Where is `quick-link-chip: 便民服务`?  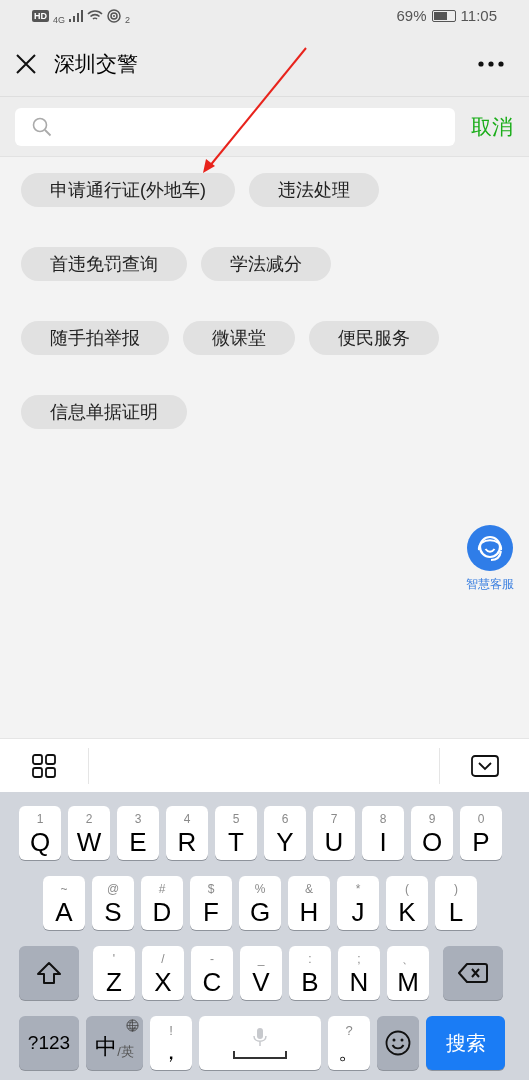
quick-link-chip: 便民服务 is located at coordinates (374, 338).